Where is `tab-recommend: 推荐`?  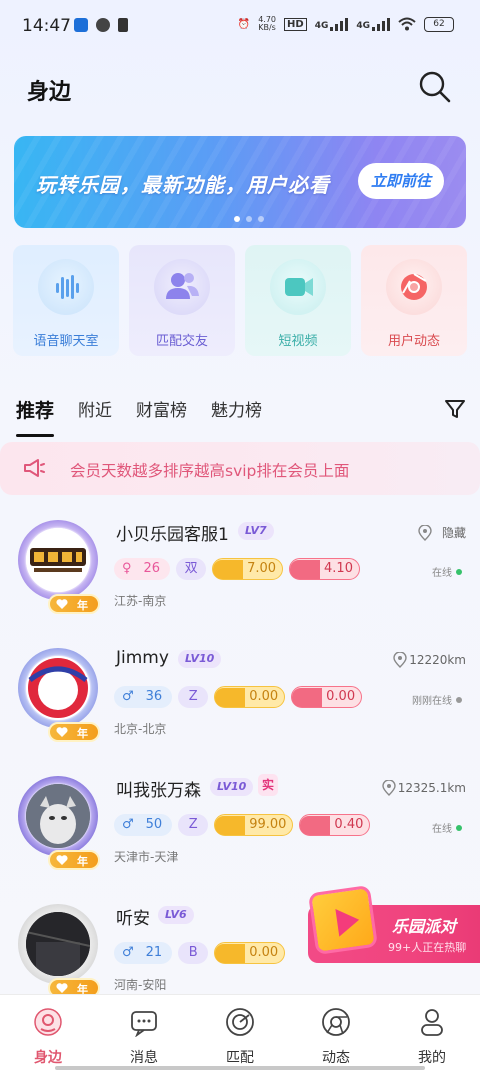
tab-recommend: 推荐 is located at coordinates (35, 416).